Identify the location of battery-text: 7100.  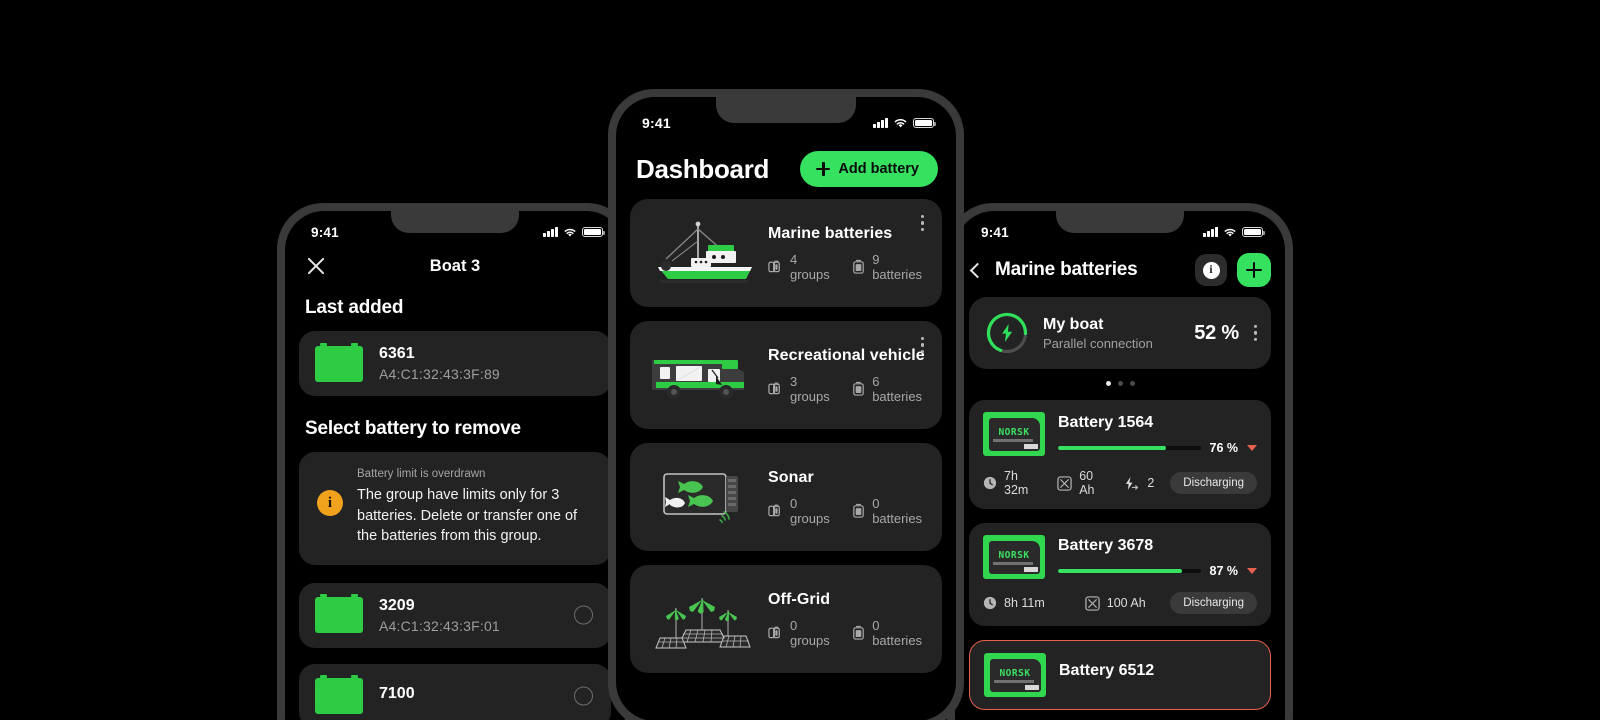
(397, 695).